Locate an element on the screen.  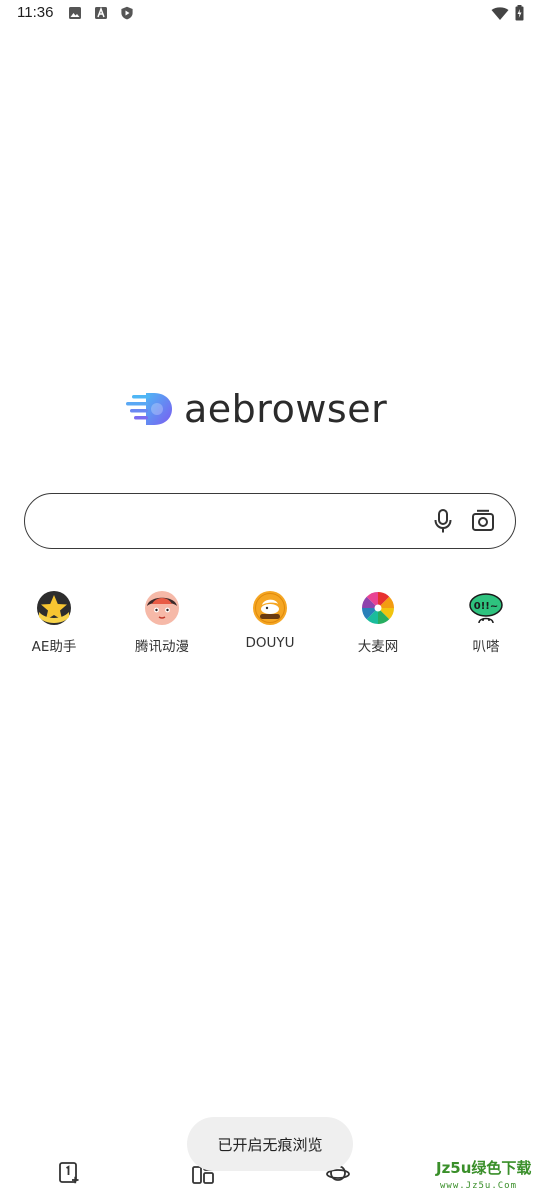
shortcut-tencent-comic: 腾讯动漫 is located at coordinates (162, 622).